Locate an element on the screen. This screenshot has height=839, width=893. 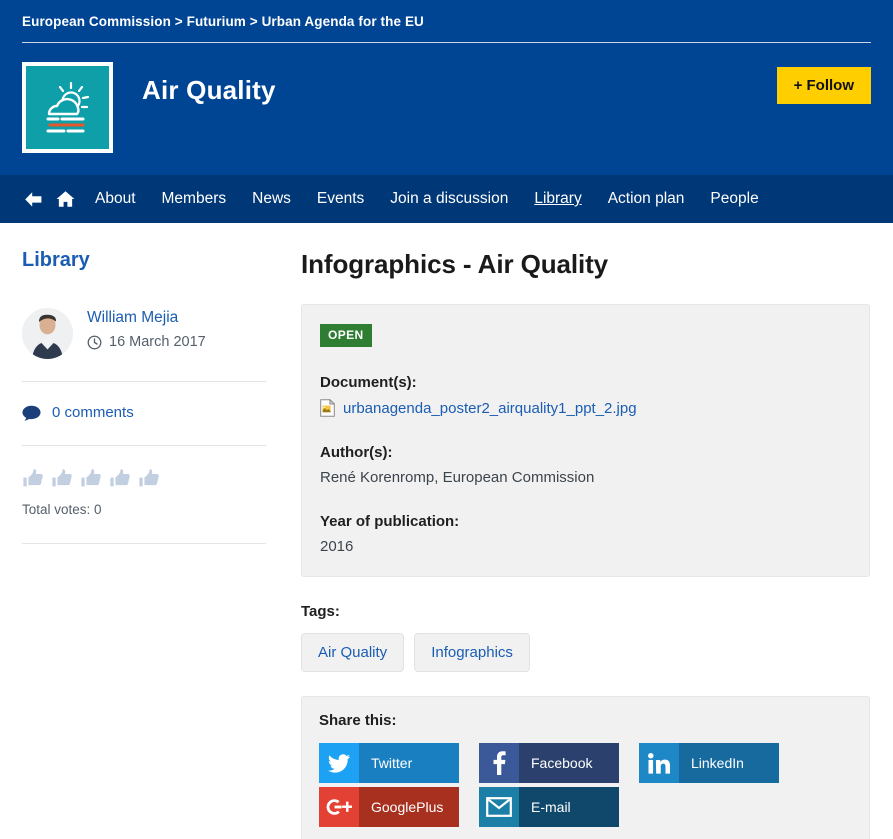
share-email-label: E-mail is located at coordinates (569, 807).